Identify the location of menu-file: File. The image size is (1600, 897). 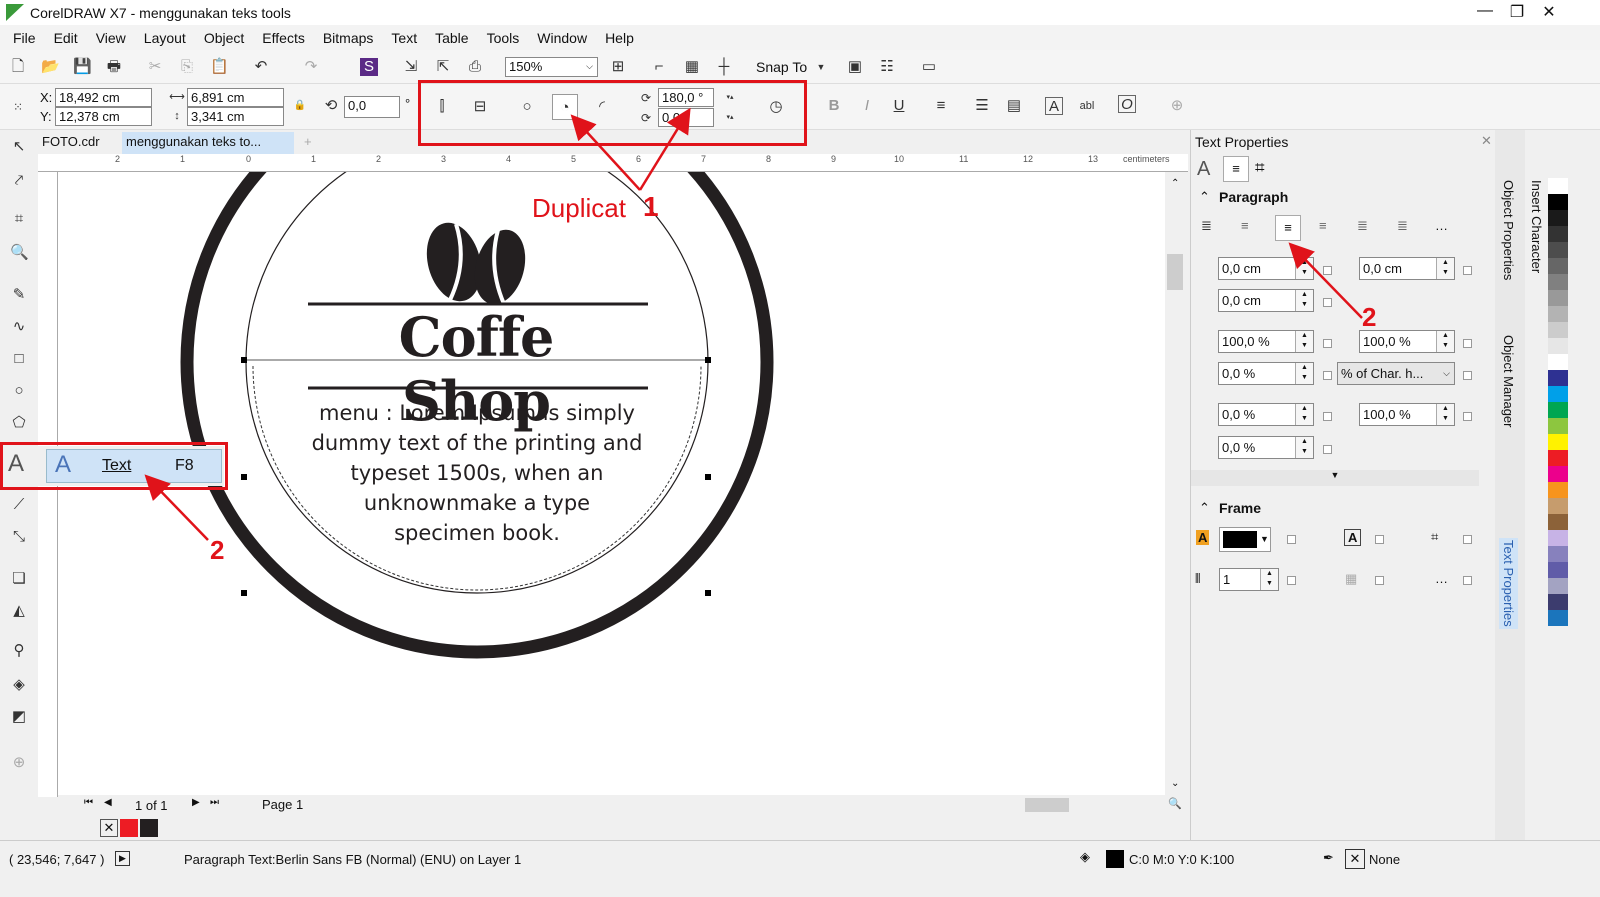
(24, 38).